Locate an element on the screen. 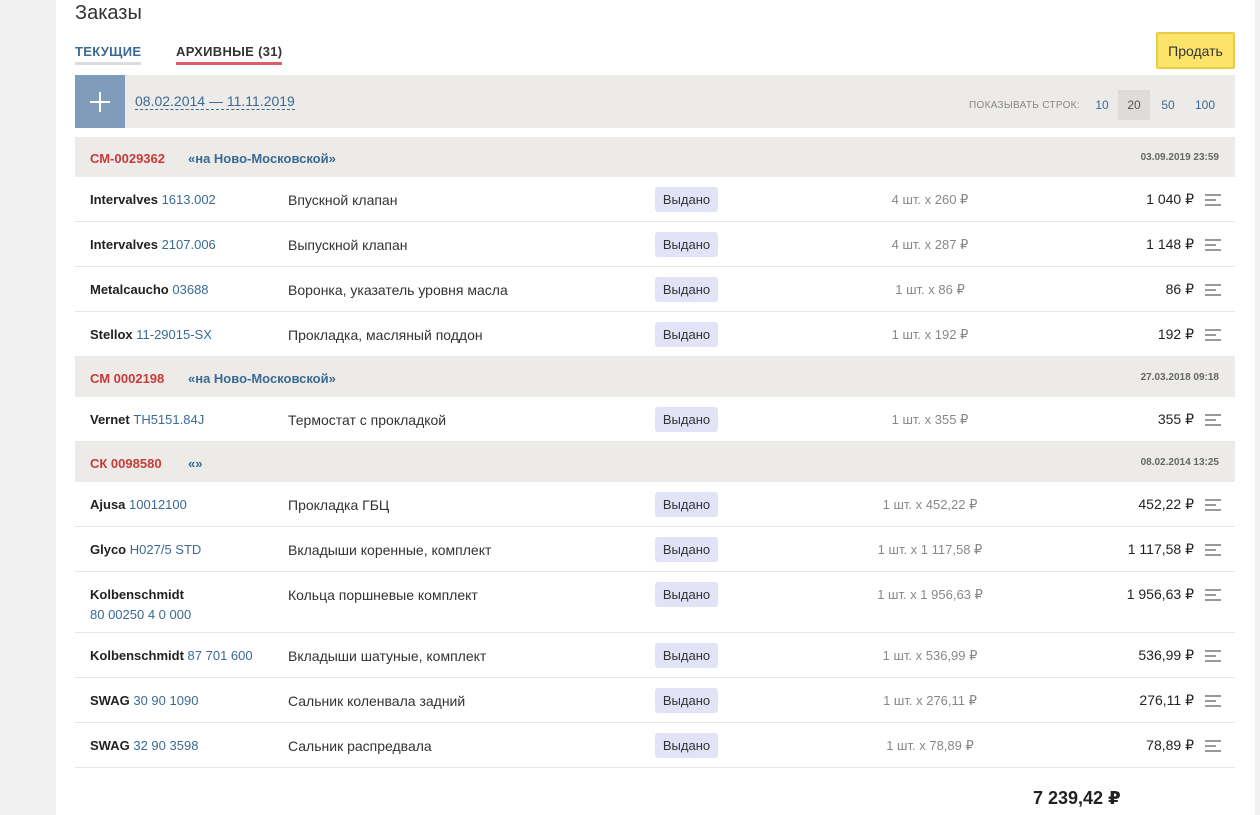 This screenshot has height=815, width=1260. date-range-picker: 08.02.2014 — 11.11.2019 is located at coordinates (215, 101).